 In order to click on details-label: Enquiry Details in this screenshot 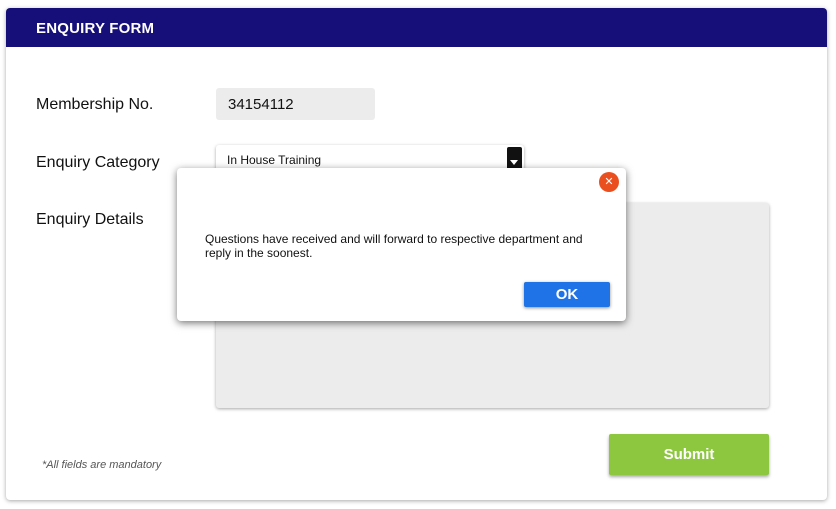, I will do `click(90, 219)`.